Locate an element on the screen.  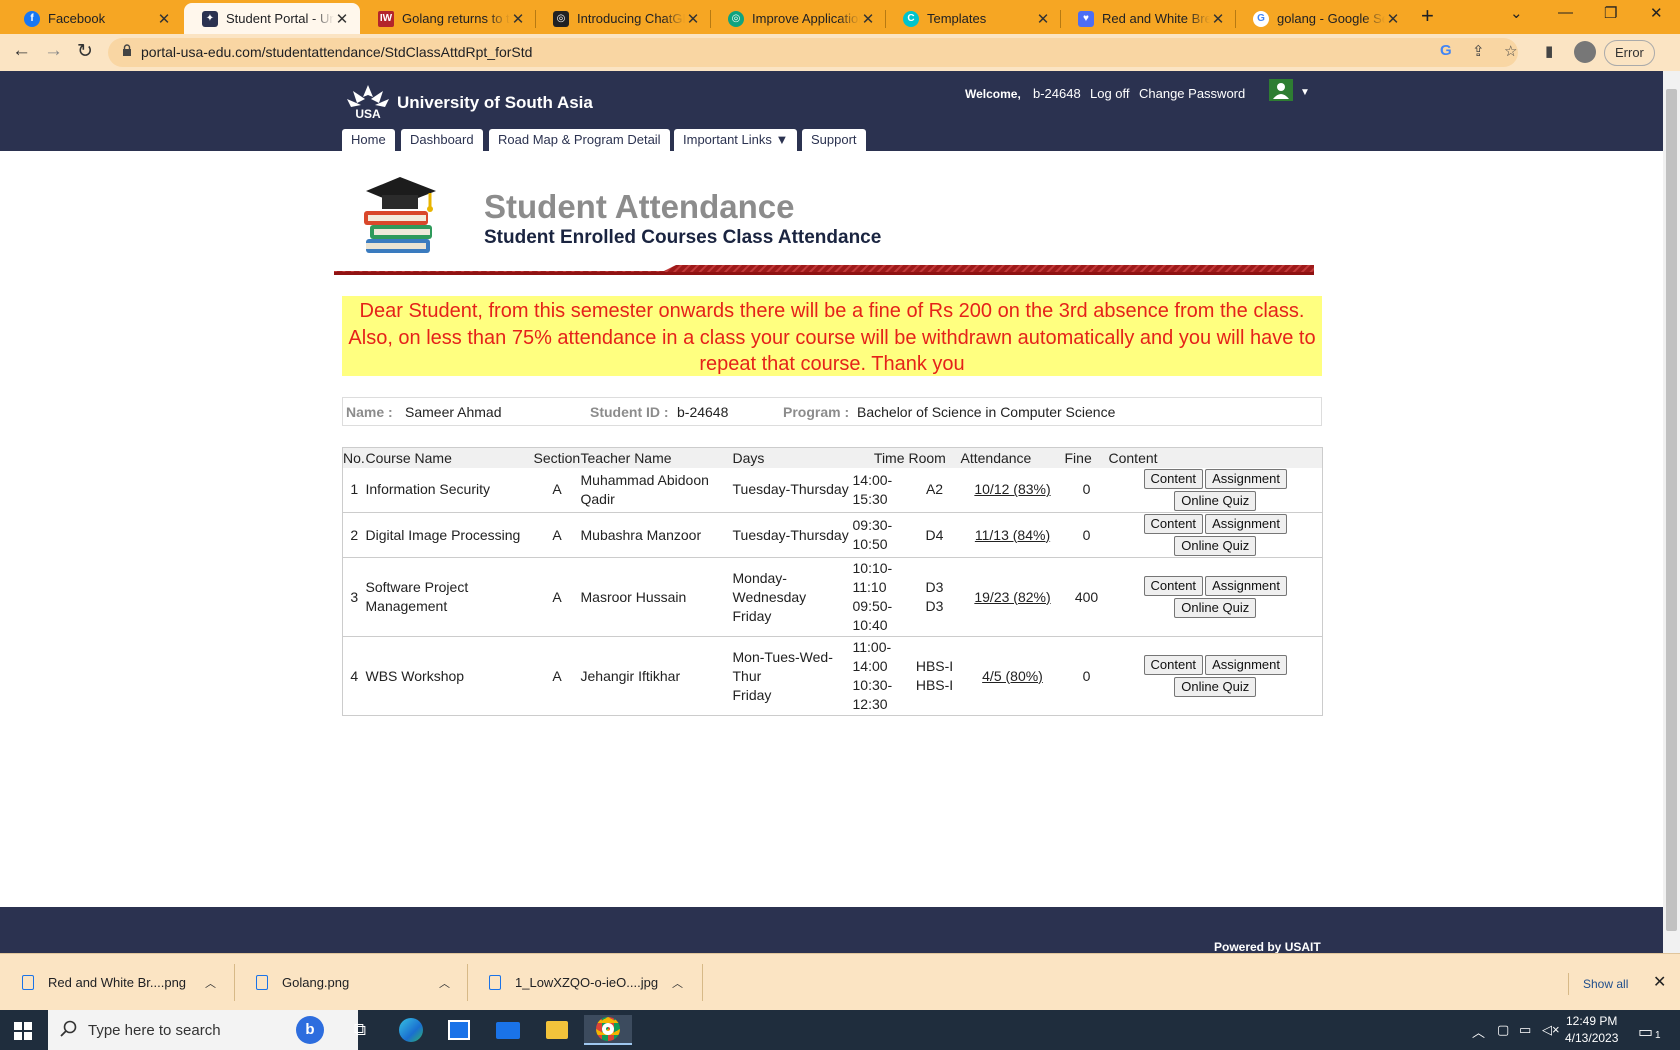
side-panel-icon: ▮ is located at coordinates (1549, 51).